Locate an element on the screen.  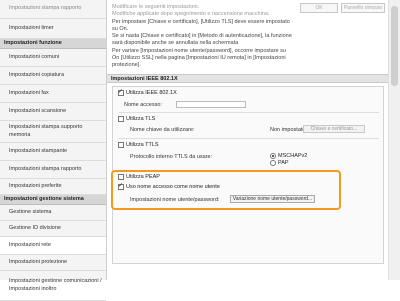
sidebar-item-label: Impostazioni fax is located at coordinates (29, 92).